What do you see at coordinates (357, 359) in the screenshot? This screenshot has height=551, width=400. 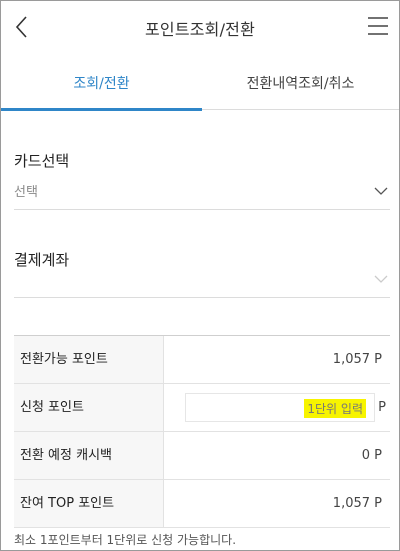 I see `convertible-points-value: 1,057 P` at bounding box center [357, 359].